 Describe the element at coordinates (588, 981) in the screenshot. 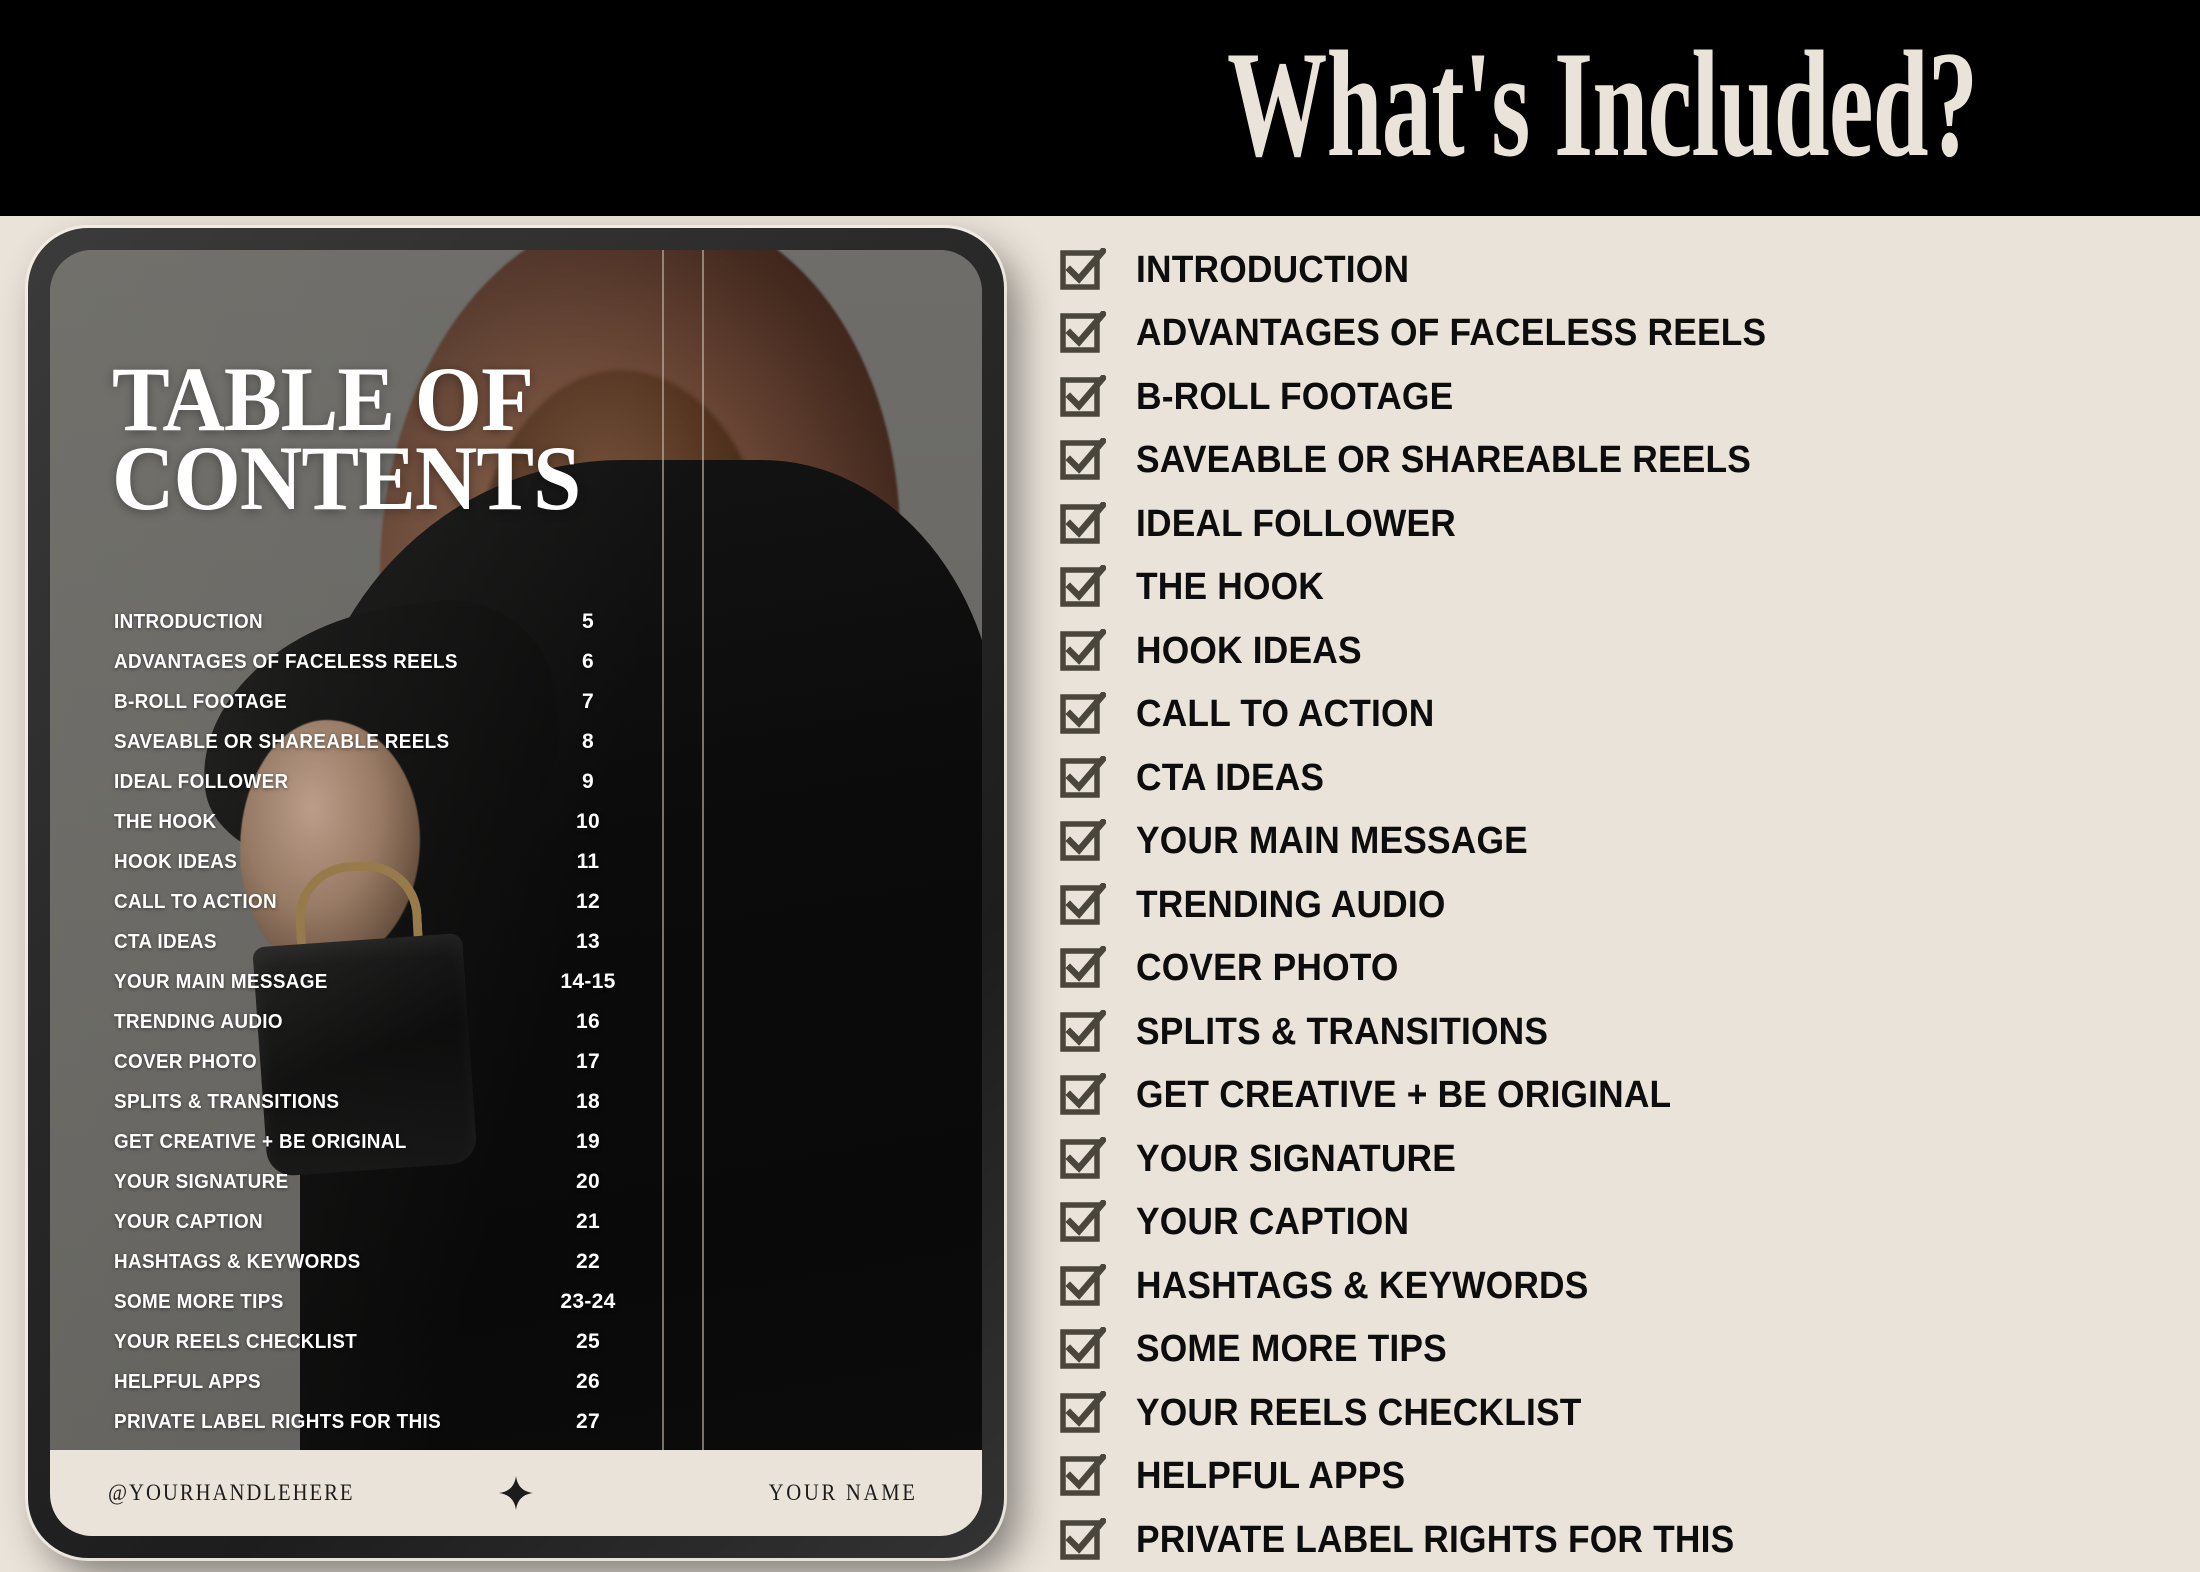

I see `toc-entry-page-number: 14-15` at that location.